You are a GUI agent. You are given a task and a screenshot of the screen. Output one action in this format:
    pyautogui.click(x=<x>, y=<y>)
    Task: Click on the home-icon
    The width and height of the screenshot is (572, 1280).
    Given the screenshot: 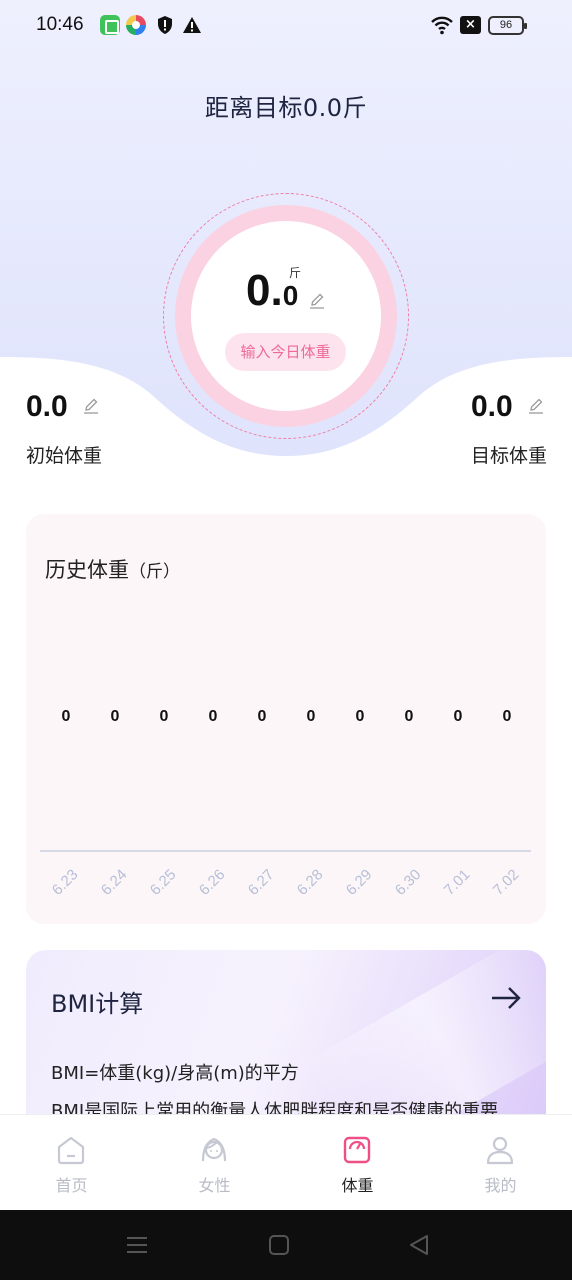 What is the action you would take?
    pyautogui.click(x=71, y=1150)
    